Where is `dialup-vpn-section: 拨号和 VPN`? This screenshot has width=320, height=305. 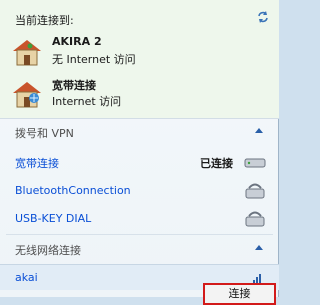
dialup-vpn-section: 拨号和 VPN is located at coordinates (139, 132).